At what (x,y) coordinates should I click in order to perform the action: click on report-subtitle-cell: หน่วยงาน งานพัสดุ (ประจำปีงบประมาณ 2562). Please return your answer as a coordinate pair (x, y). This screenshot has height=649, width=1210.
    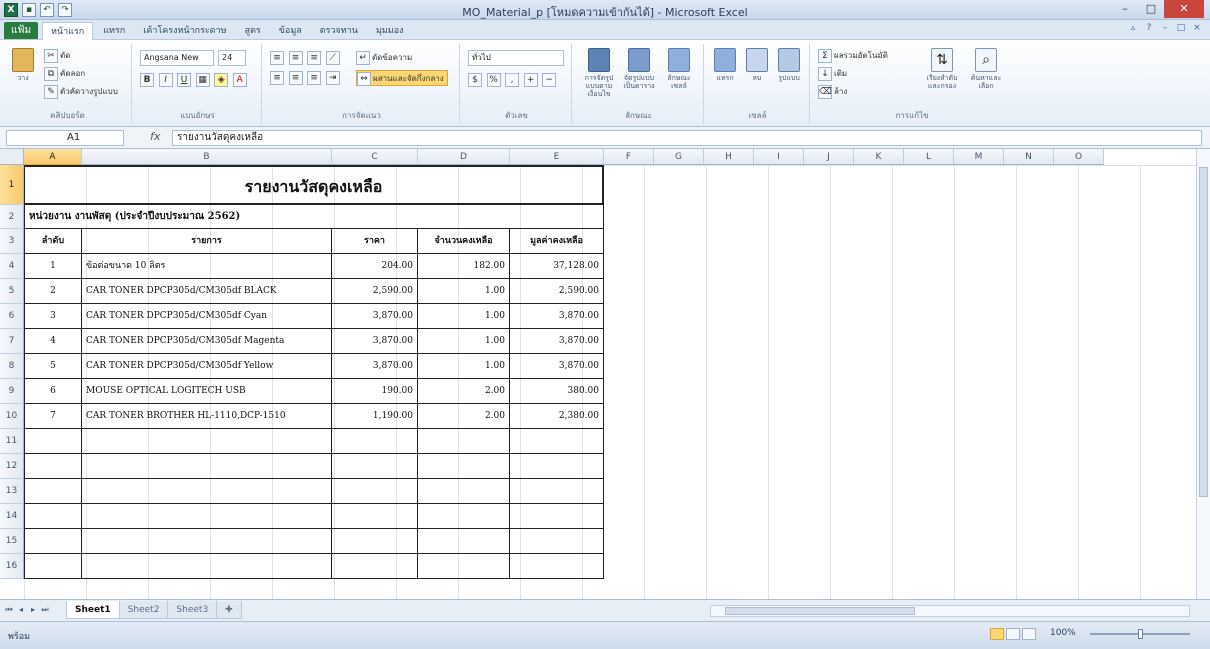
    Looking at the image, I should click on (314, 217).